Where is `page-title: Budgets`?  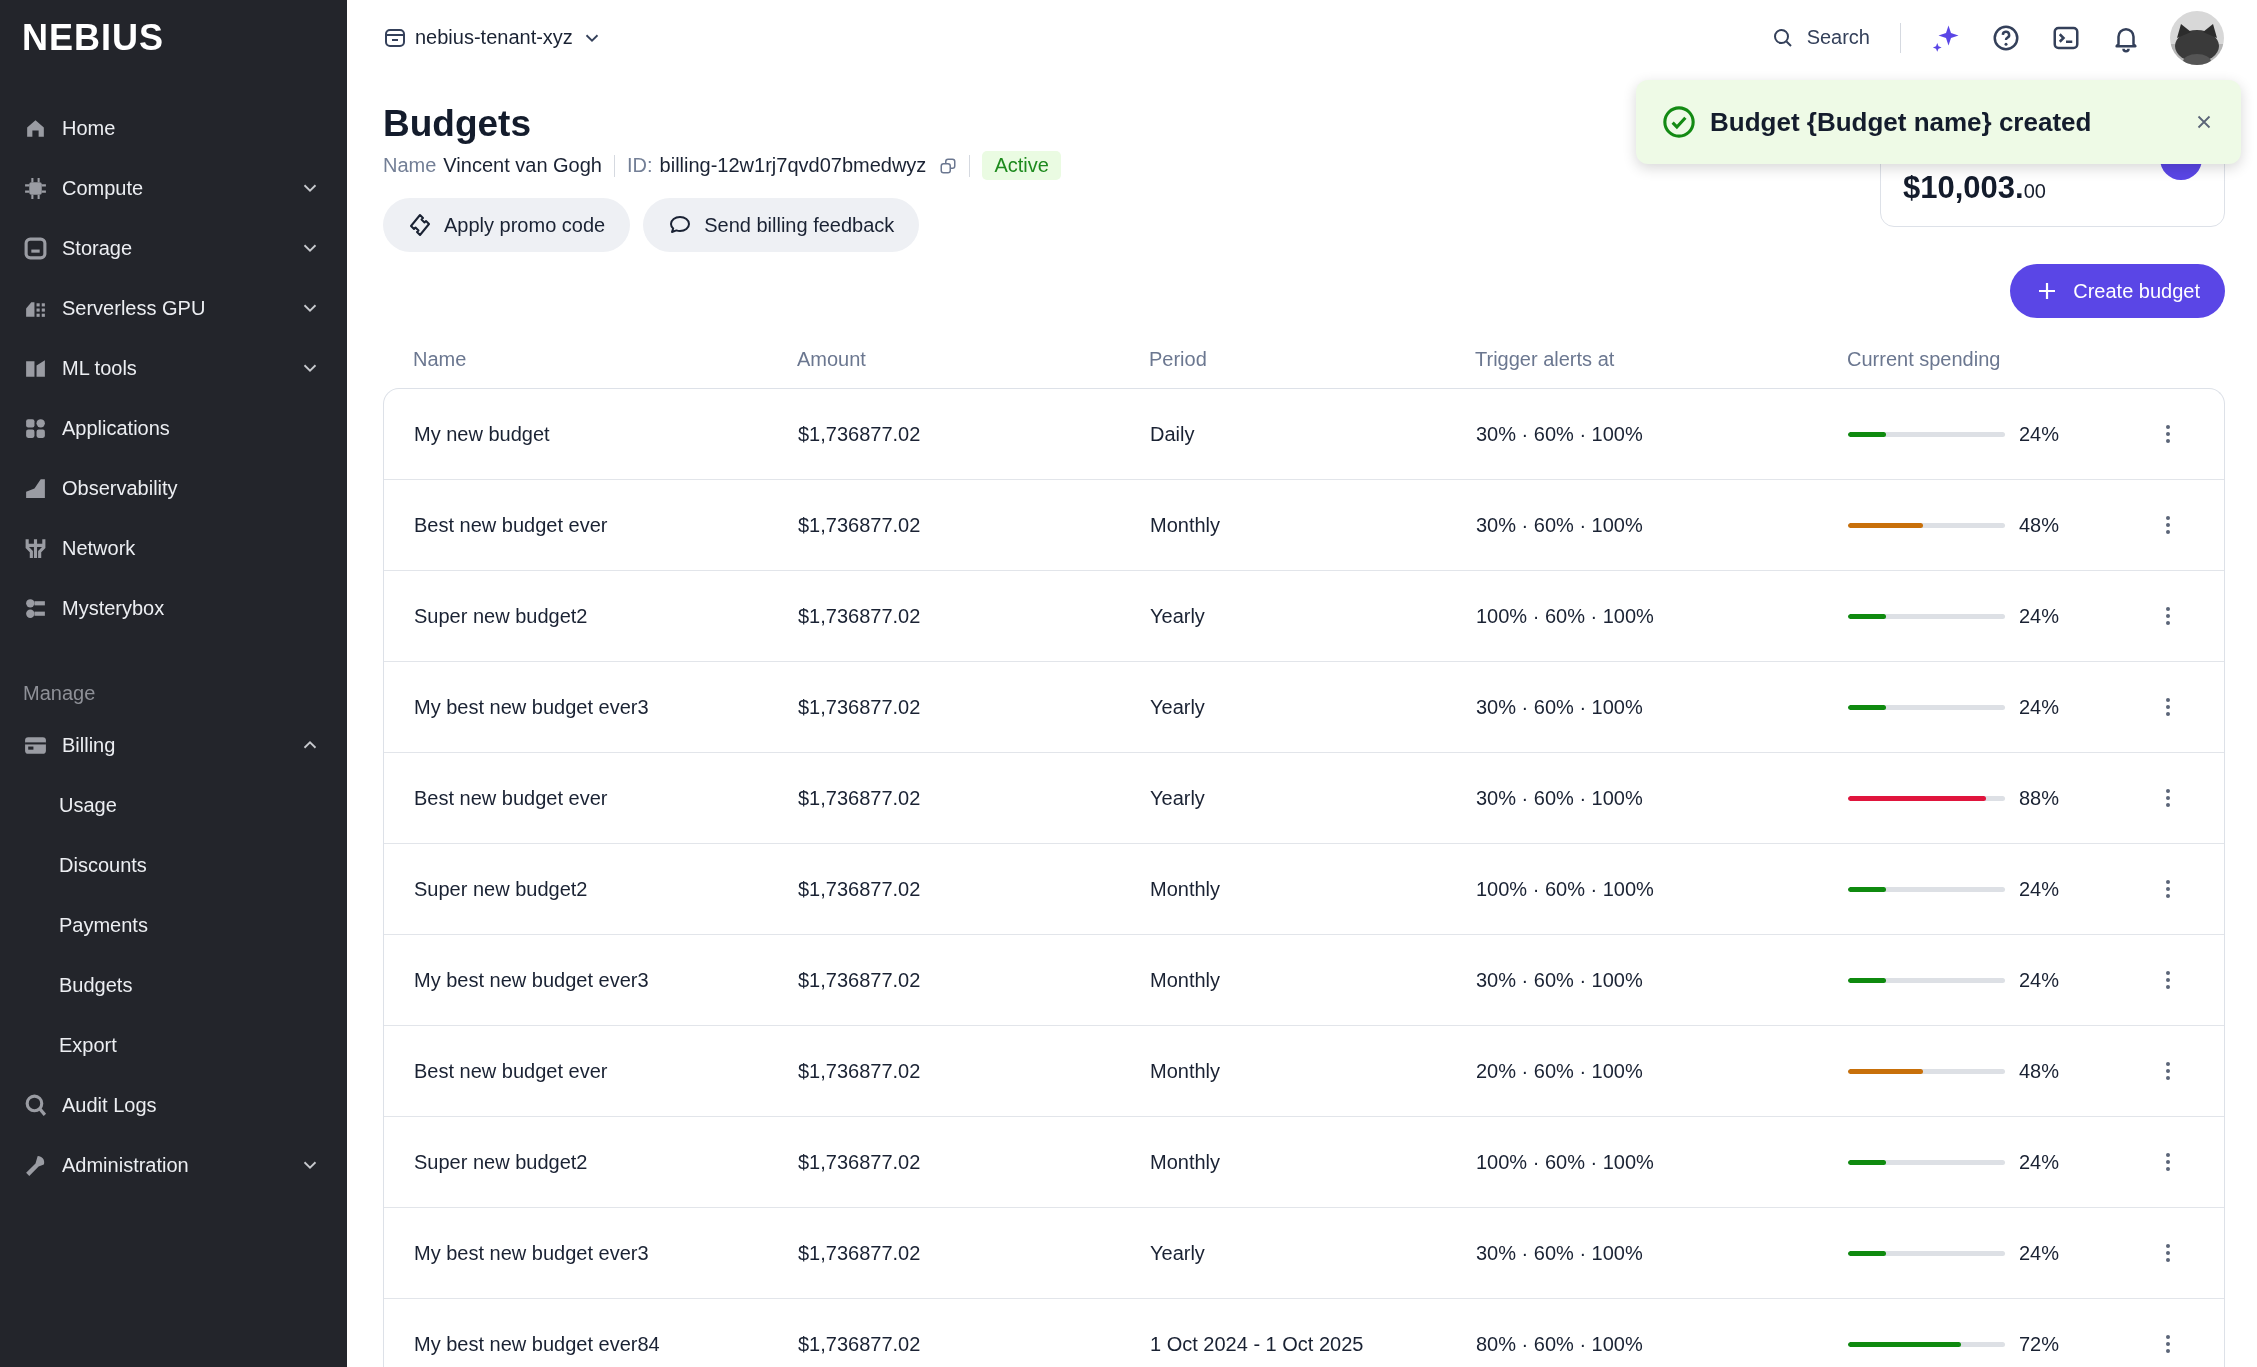
page-title: Budgets is located at coordinates (457, 124).